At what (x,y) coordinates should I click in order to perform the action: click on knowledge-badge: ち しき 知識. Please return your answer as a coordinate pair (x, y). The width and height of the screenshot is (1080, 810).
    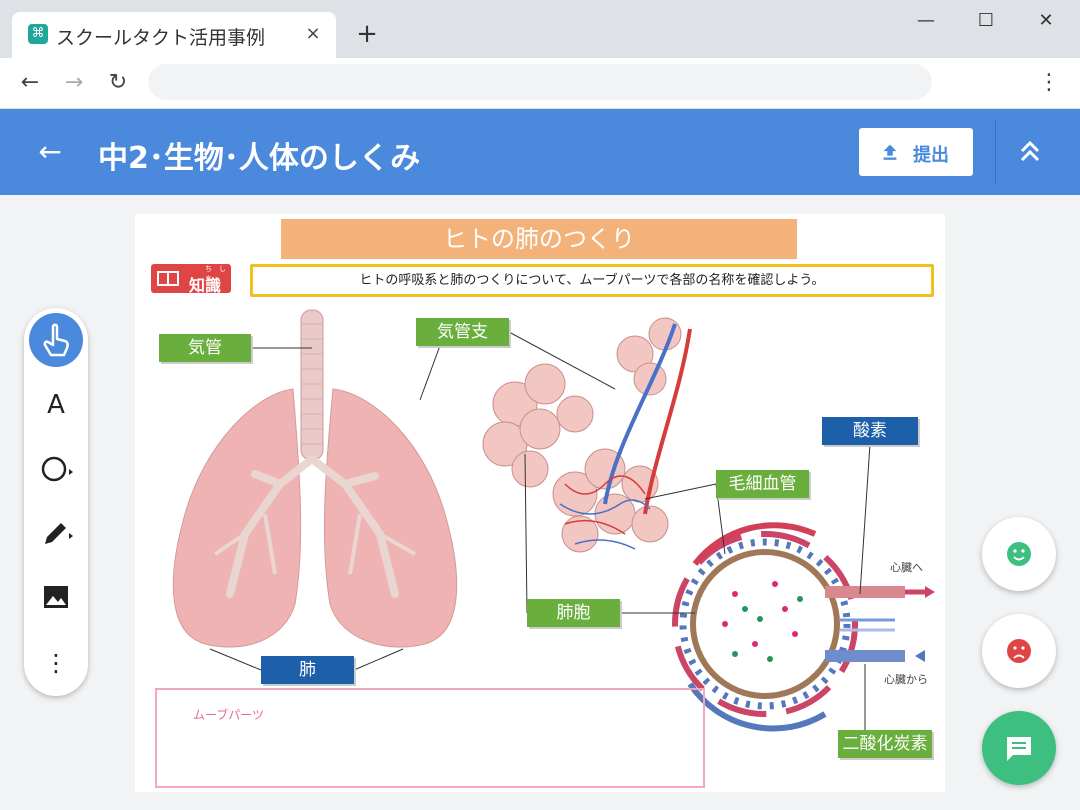
    Looking at the image, I should click on (191, 279).